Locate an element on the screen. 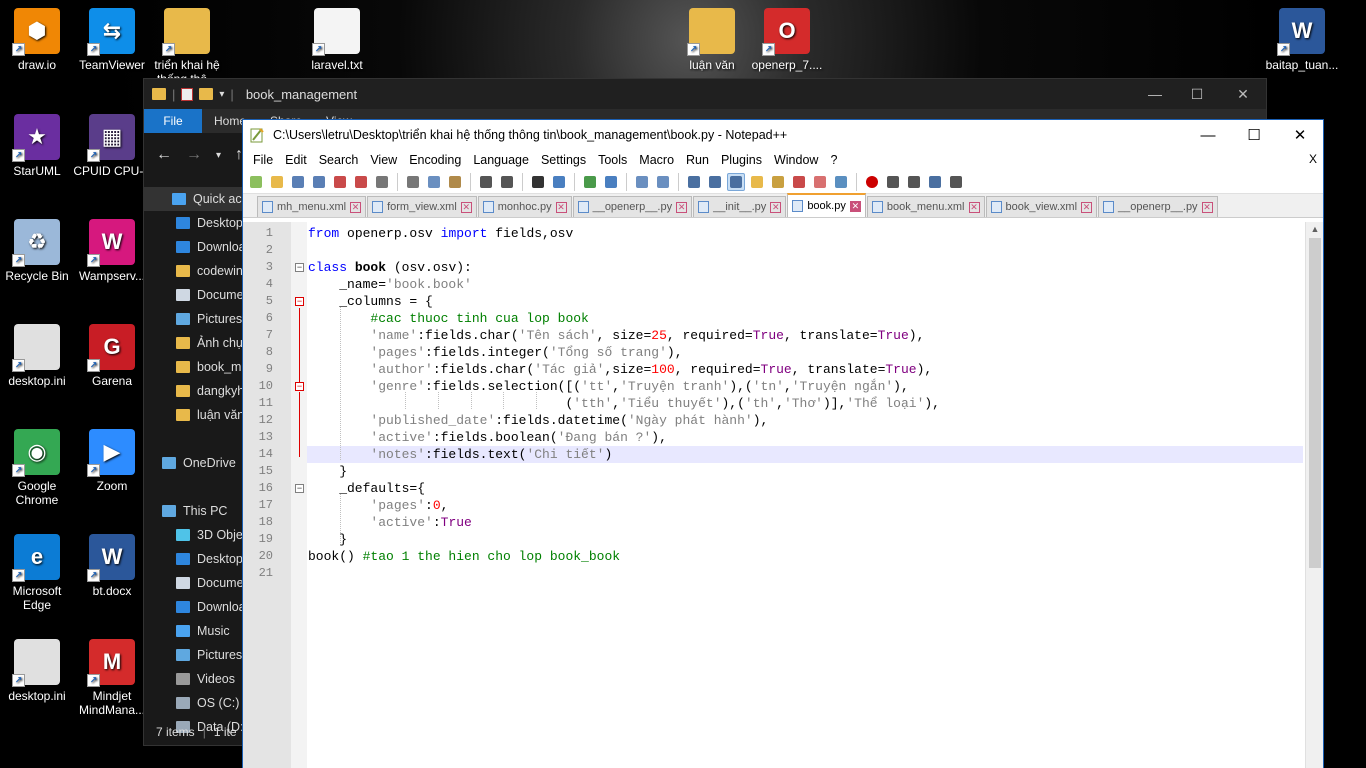 The width and height of the screenshot is (1366, 768). desktop-icon-text-file-icon: ↗ laravel.txt is located at coordinates (337, 40).